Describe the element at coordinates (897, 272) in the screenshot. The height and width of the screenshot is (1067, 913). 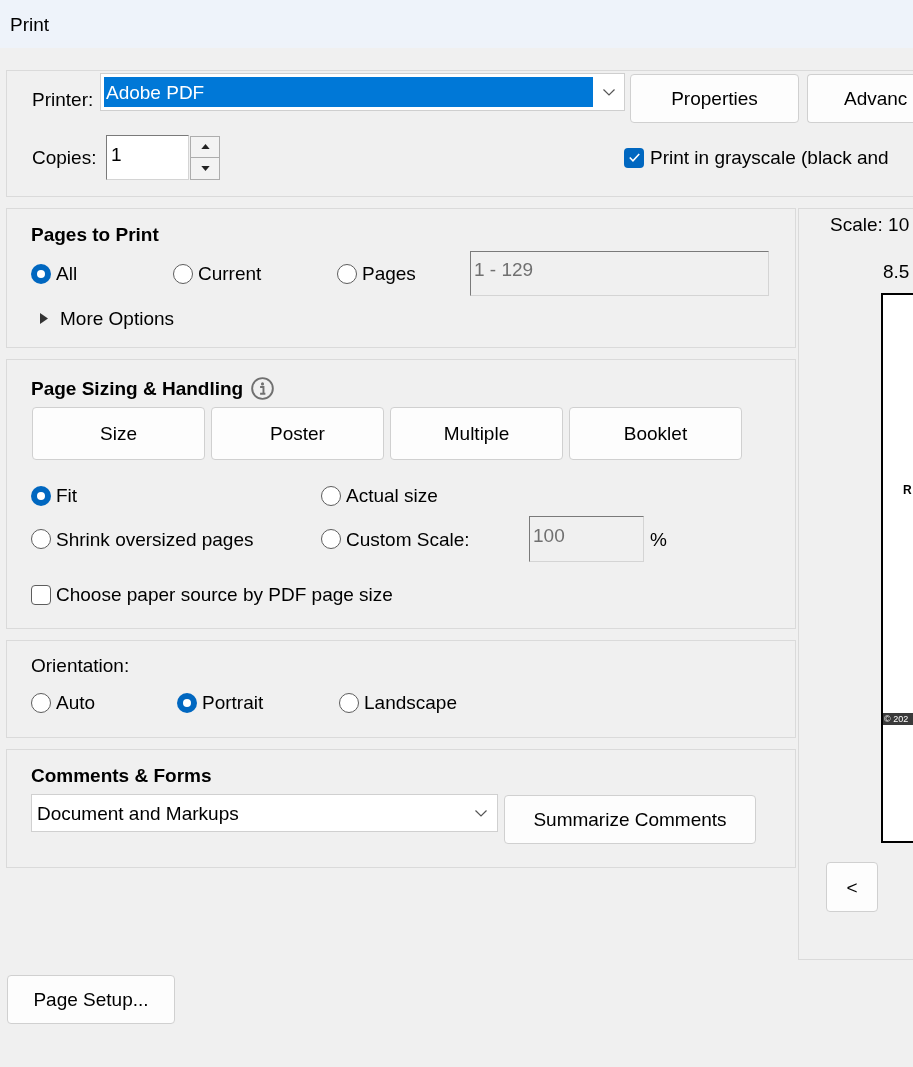
I see `page-width-label: 8.5` at that location.